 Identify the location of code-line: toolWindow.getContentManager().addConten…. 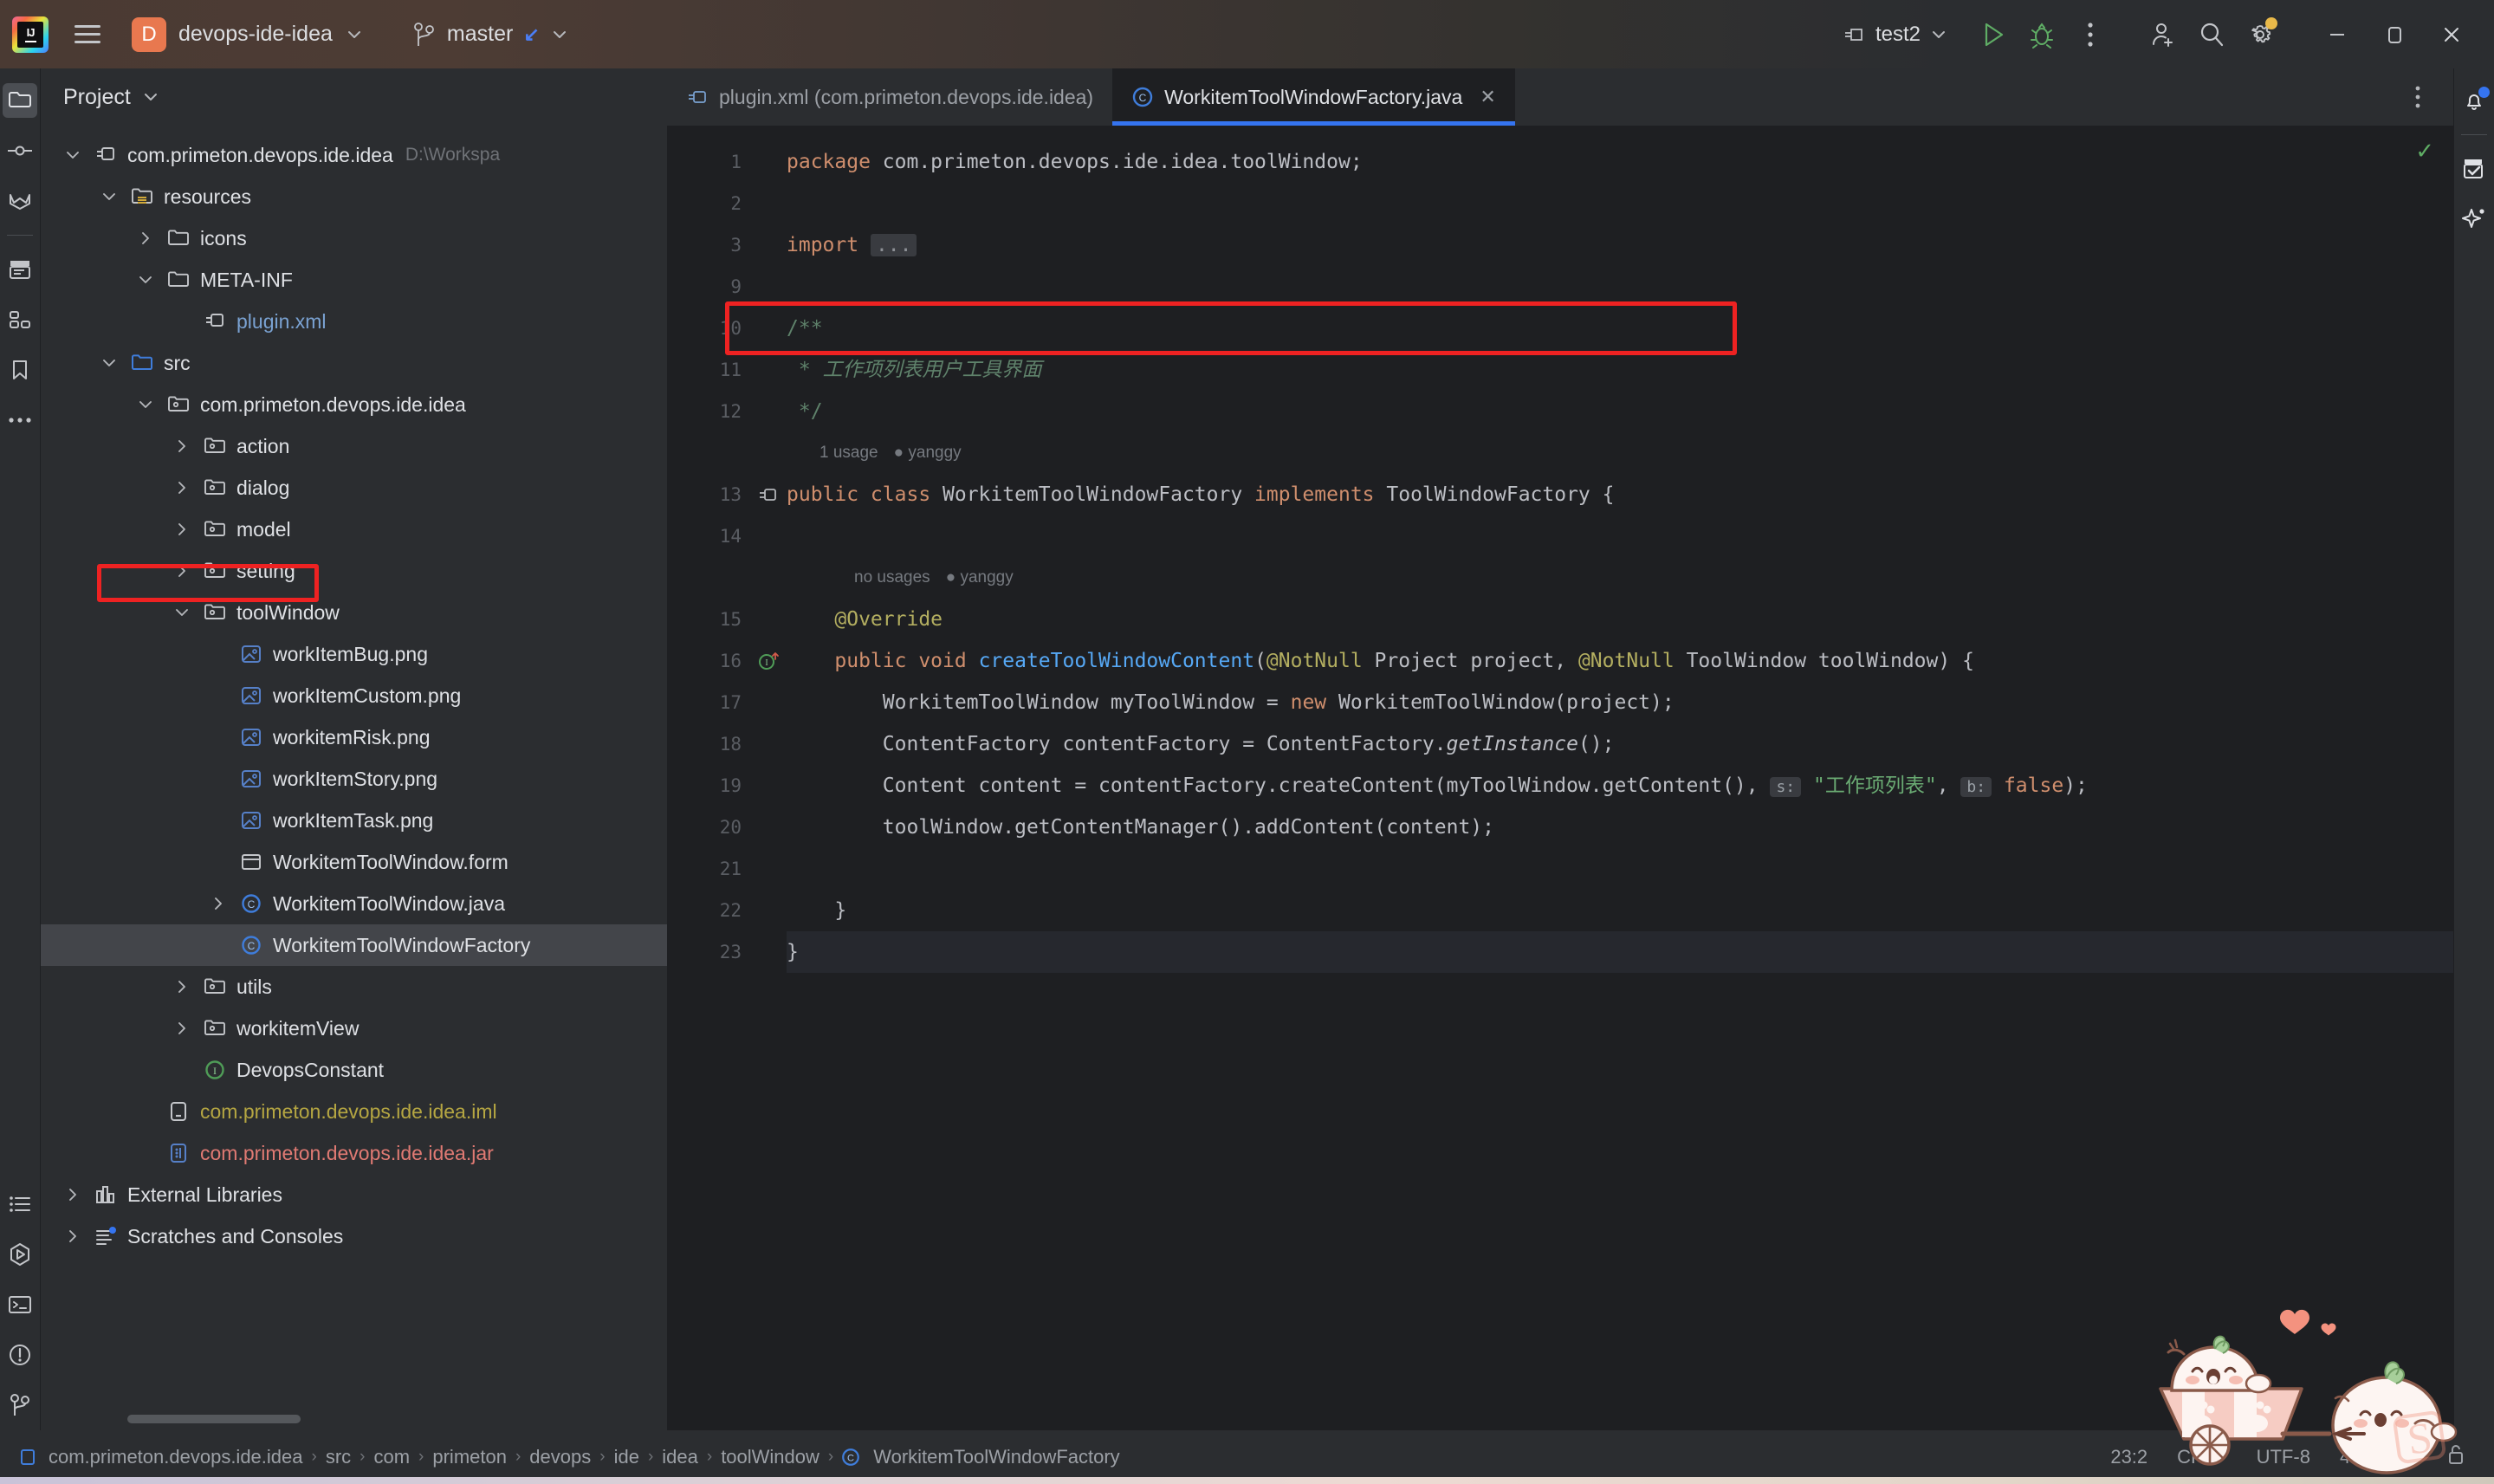
(1620, 827).